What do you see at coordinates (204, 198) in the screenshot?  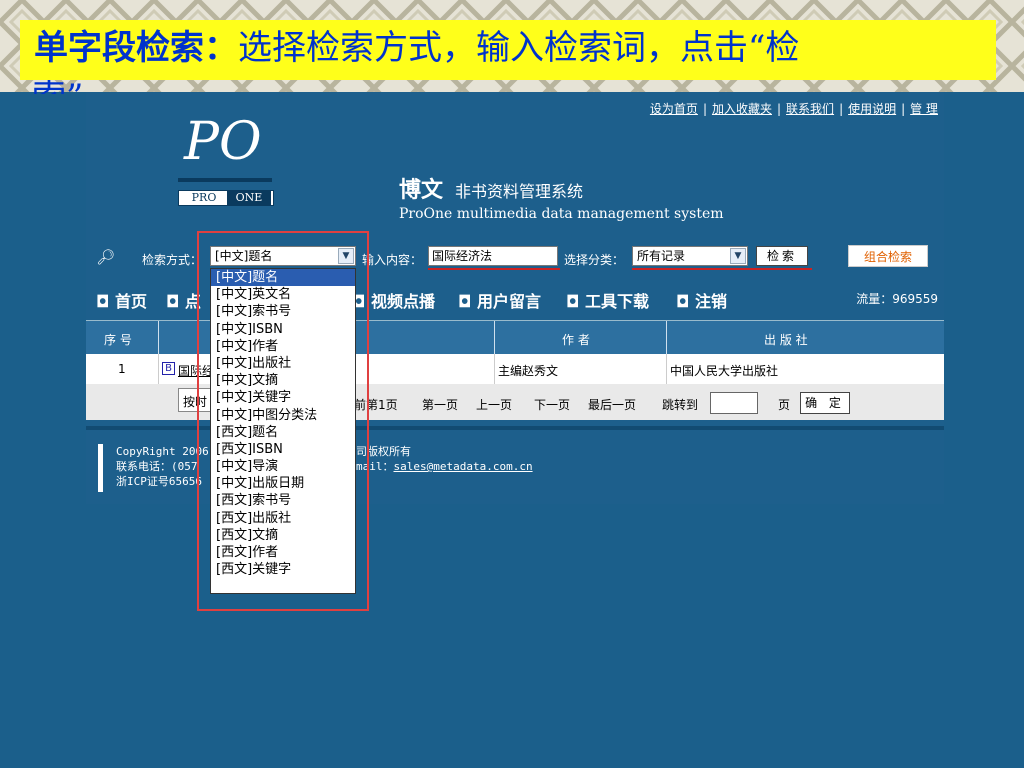 I see `logo-pro: PRO` at bounding box center [204, 198].